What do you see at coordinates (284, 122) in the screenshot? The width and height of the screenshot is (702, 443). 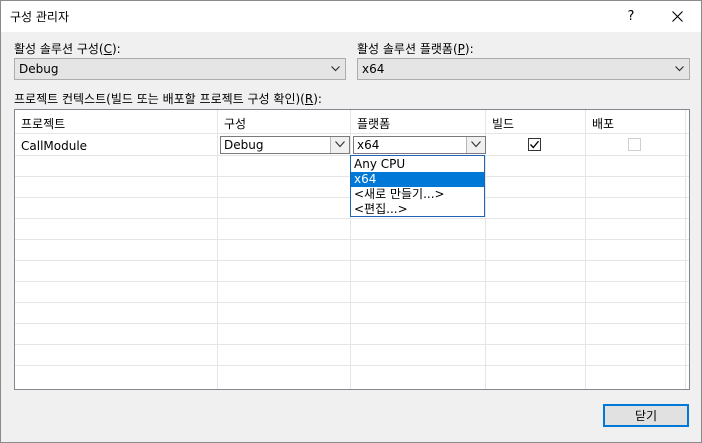 I see `column-header-config: 구성` at bounding box center [284, 122].